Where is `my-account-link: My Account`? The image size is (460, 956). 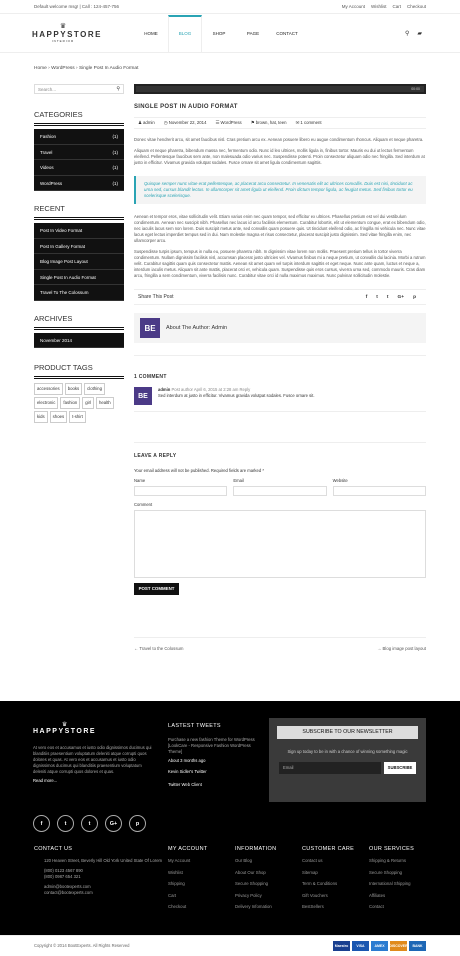
my-account-link: My Account is located at coordinates (353, 6).